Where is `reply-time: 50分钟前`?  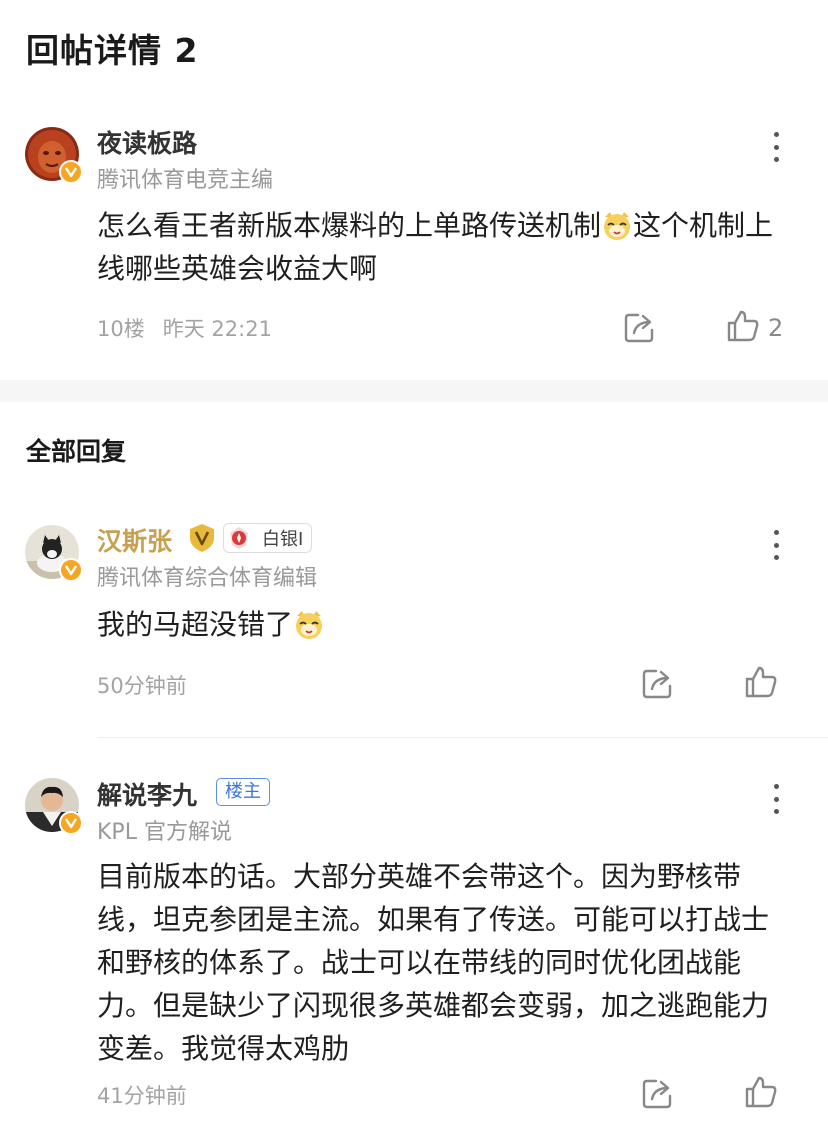
reply-time: 50分钟前 is located at coordinates (142, 686).